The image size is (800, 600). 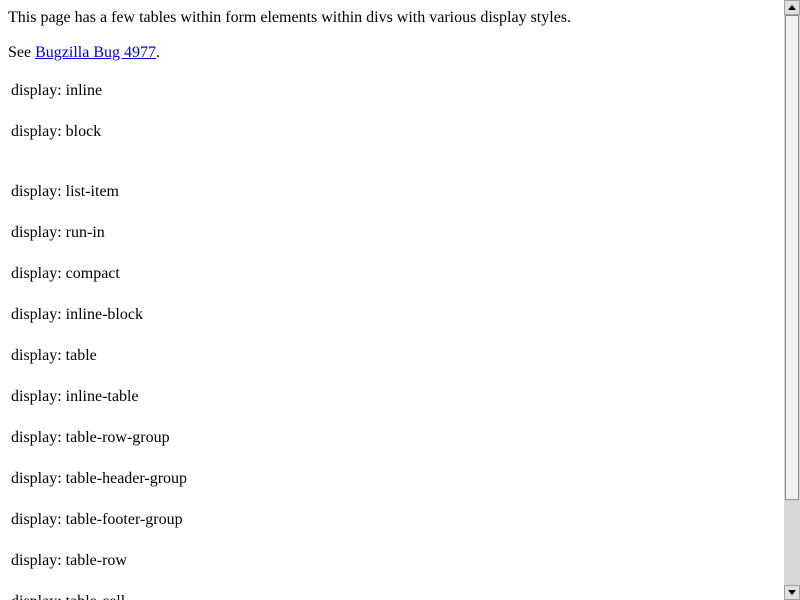 I want to click on display-item-block: display: block, so click(x=56, y=131).